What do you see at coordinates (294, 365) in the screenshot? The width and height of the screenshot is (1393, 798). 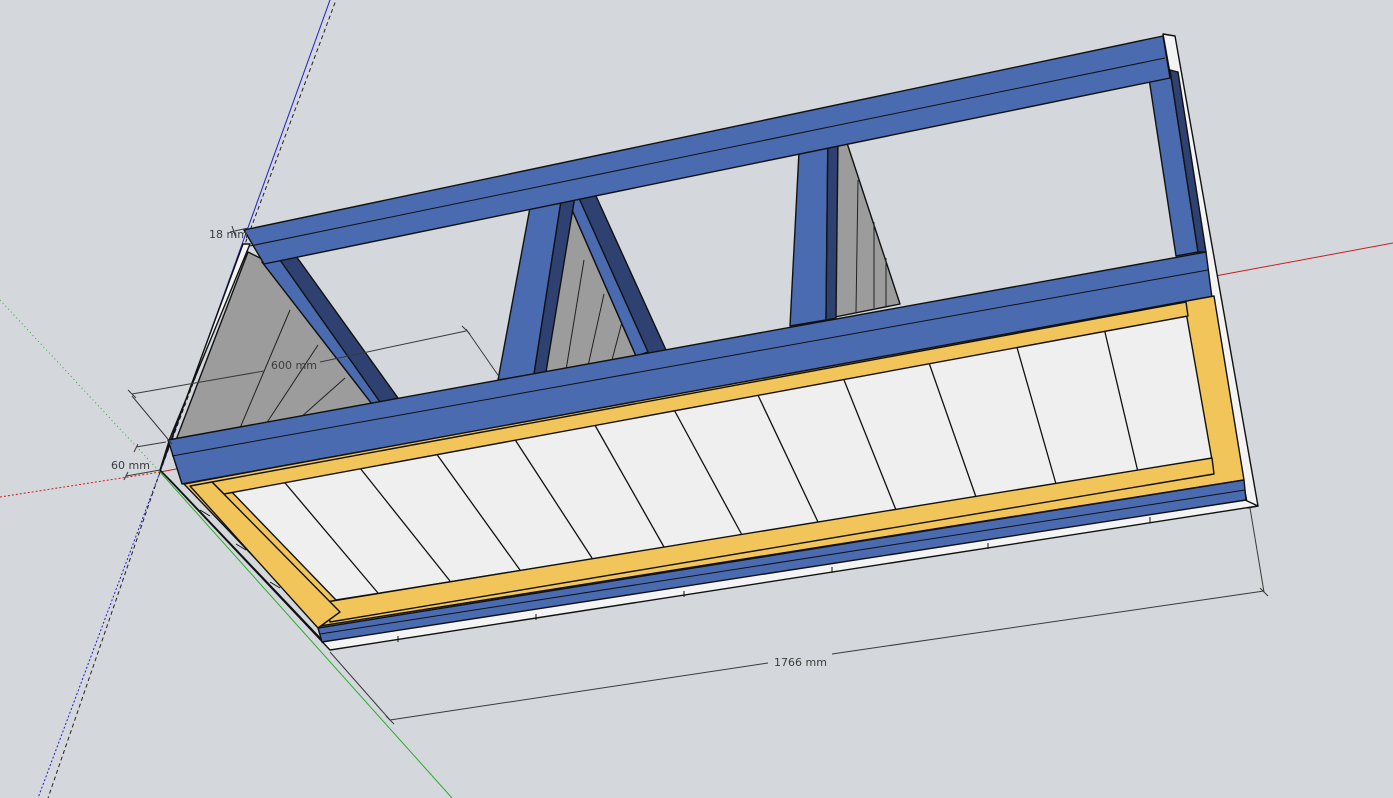 I see `dimension-label-depth: 600 mm` at bounding box center [294, 365].